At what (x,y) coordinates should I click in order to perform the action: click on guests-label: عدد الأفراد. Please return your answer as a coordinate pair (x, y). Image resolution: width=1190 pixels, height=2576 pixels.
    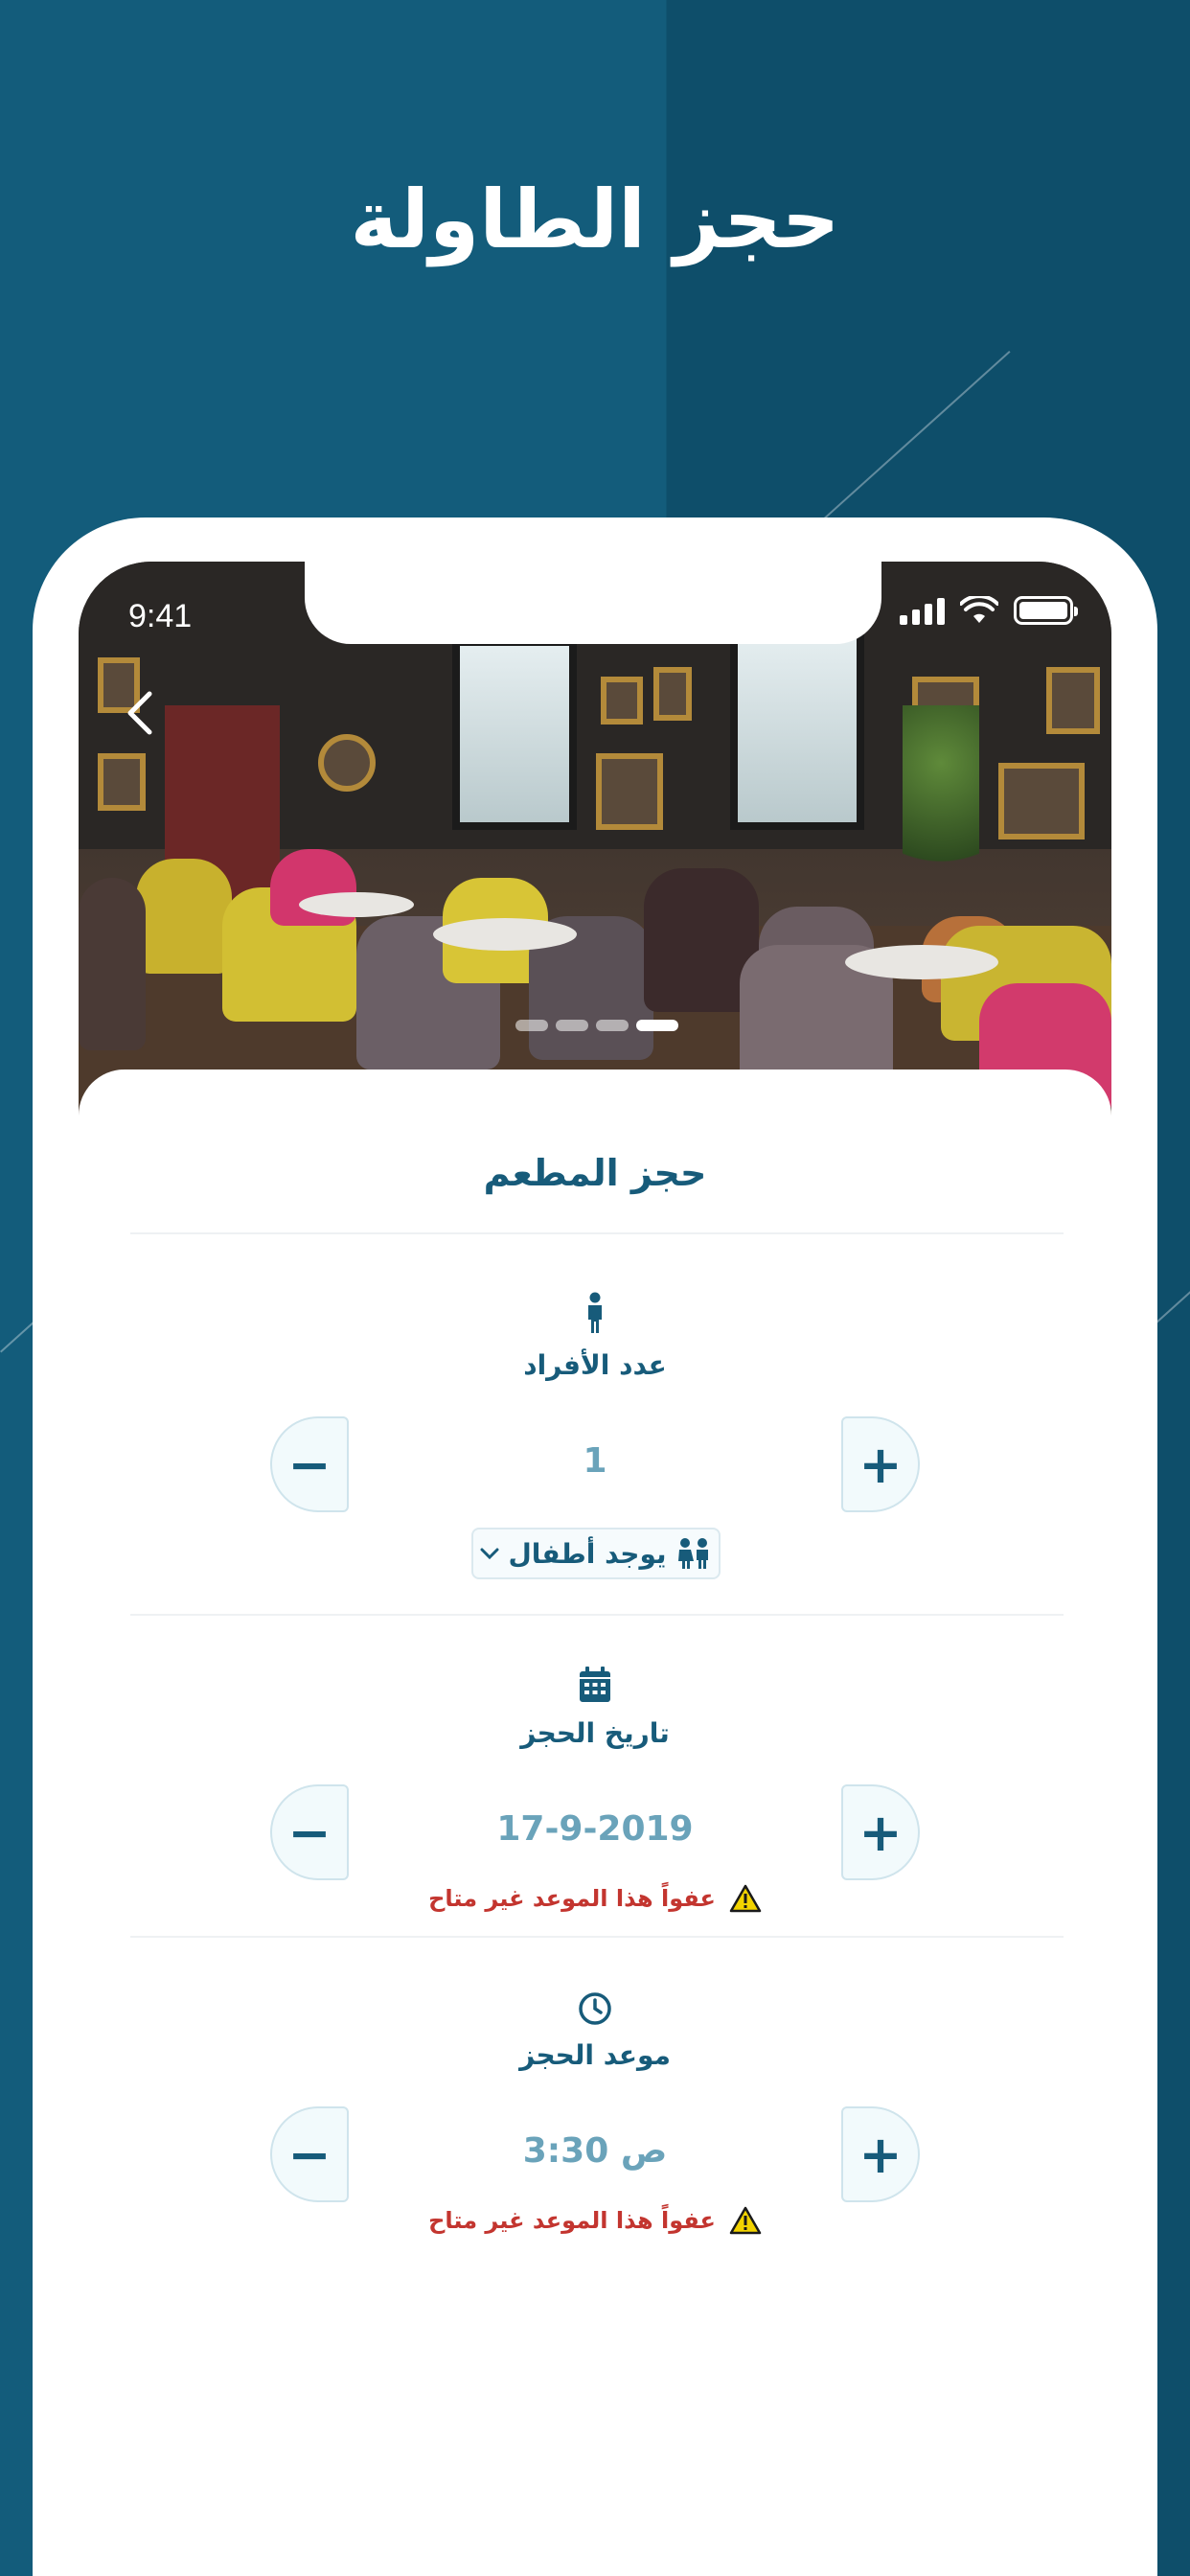
    Looking at the image, I should click on (595, 1365).